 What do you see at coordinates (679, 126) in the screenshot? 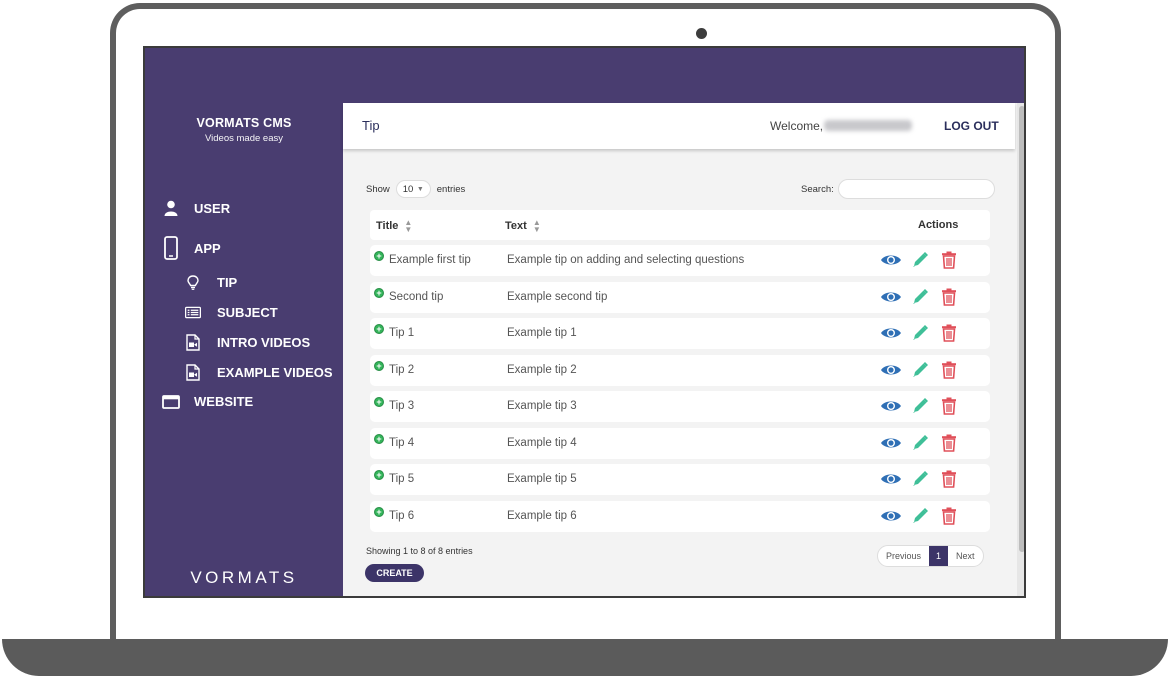
I see `top-bar: Tip Welcome, LOG OUT` at bounding box center [679, 126].